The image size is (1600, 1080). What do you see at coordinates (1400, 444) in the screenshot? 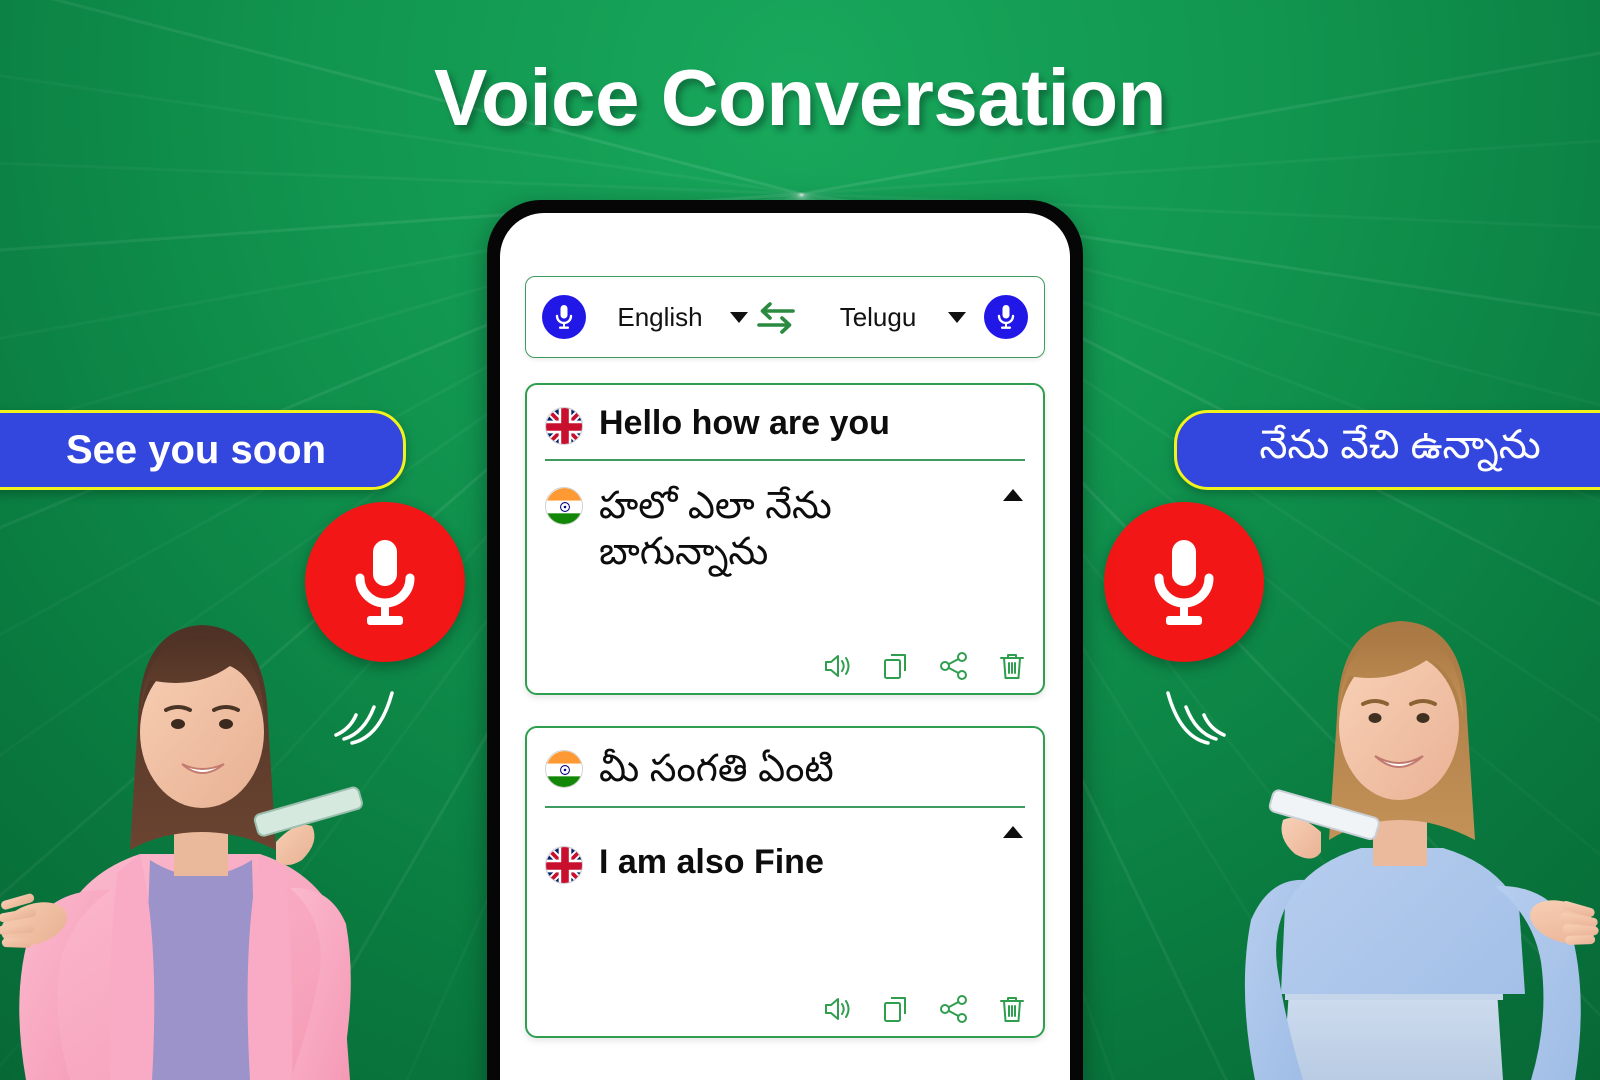
I see `speech-bubble-right-text: నేను వేచి ఉన్నాను` at bounding box center [1400, 444].